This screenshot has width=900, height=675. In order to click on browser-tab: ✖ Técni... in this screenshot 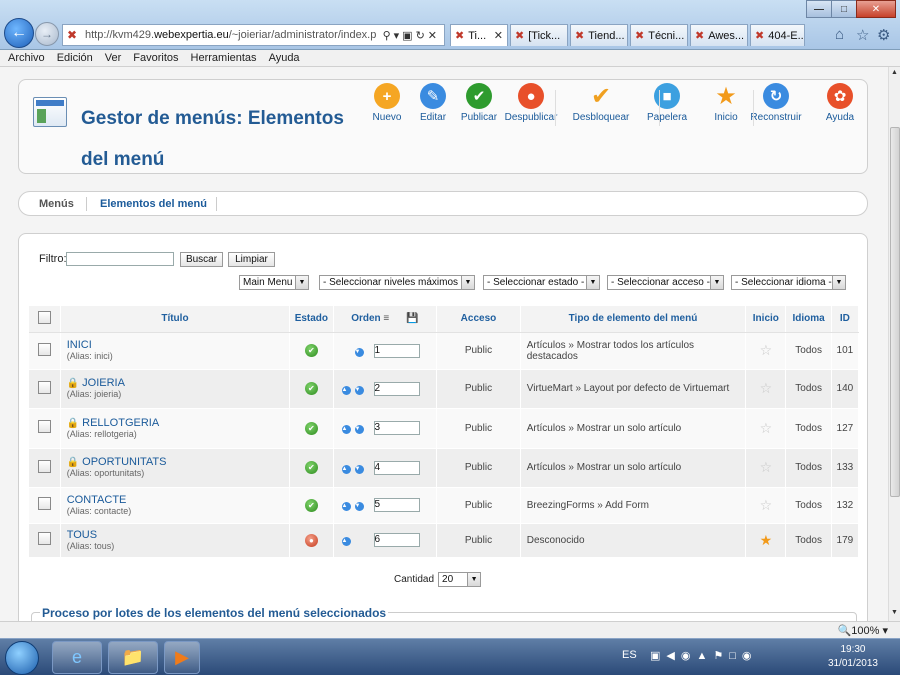, I will do `click(659, 35)`.